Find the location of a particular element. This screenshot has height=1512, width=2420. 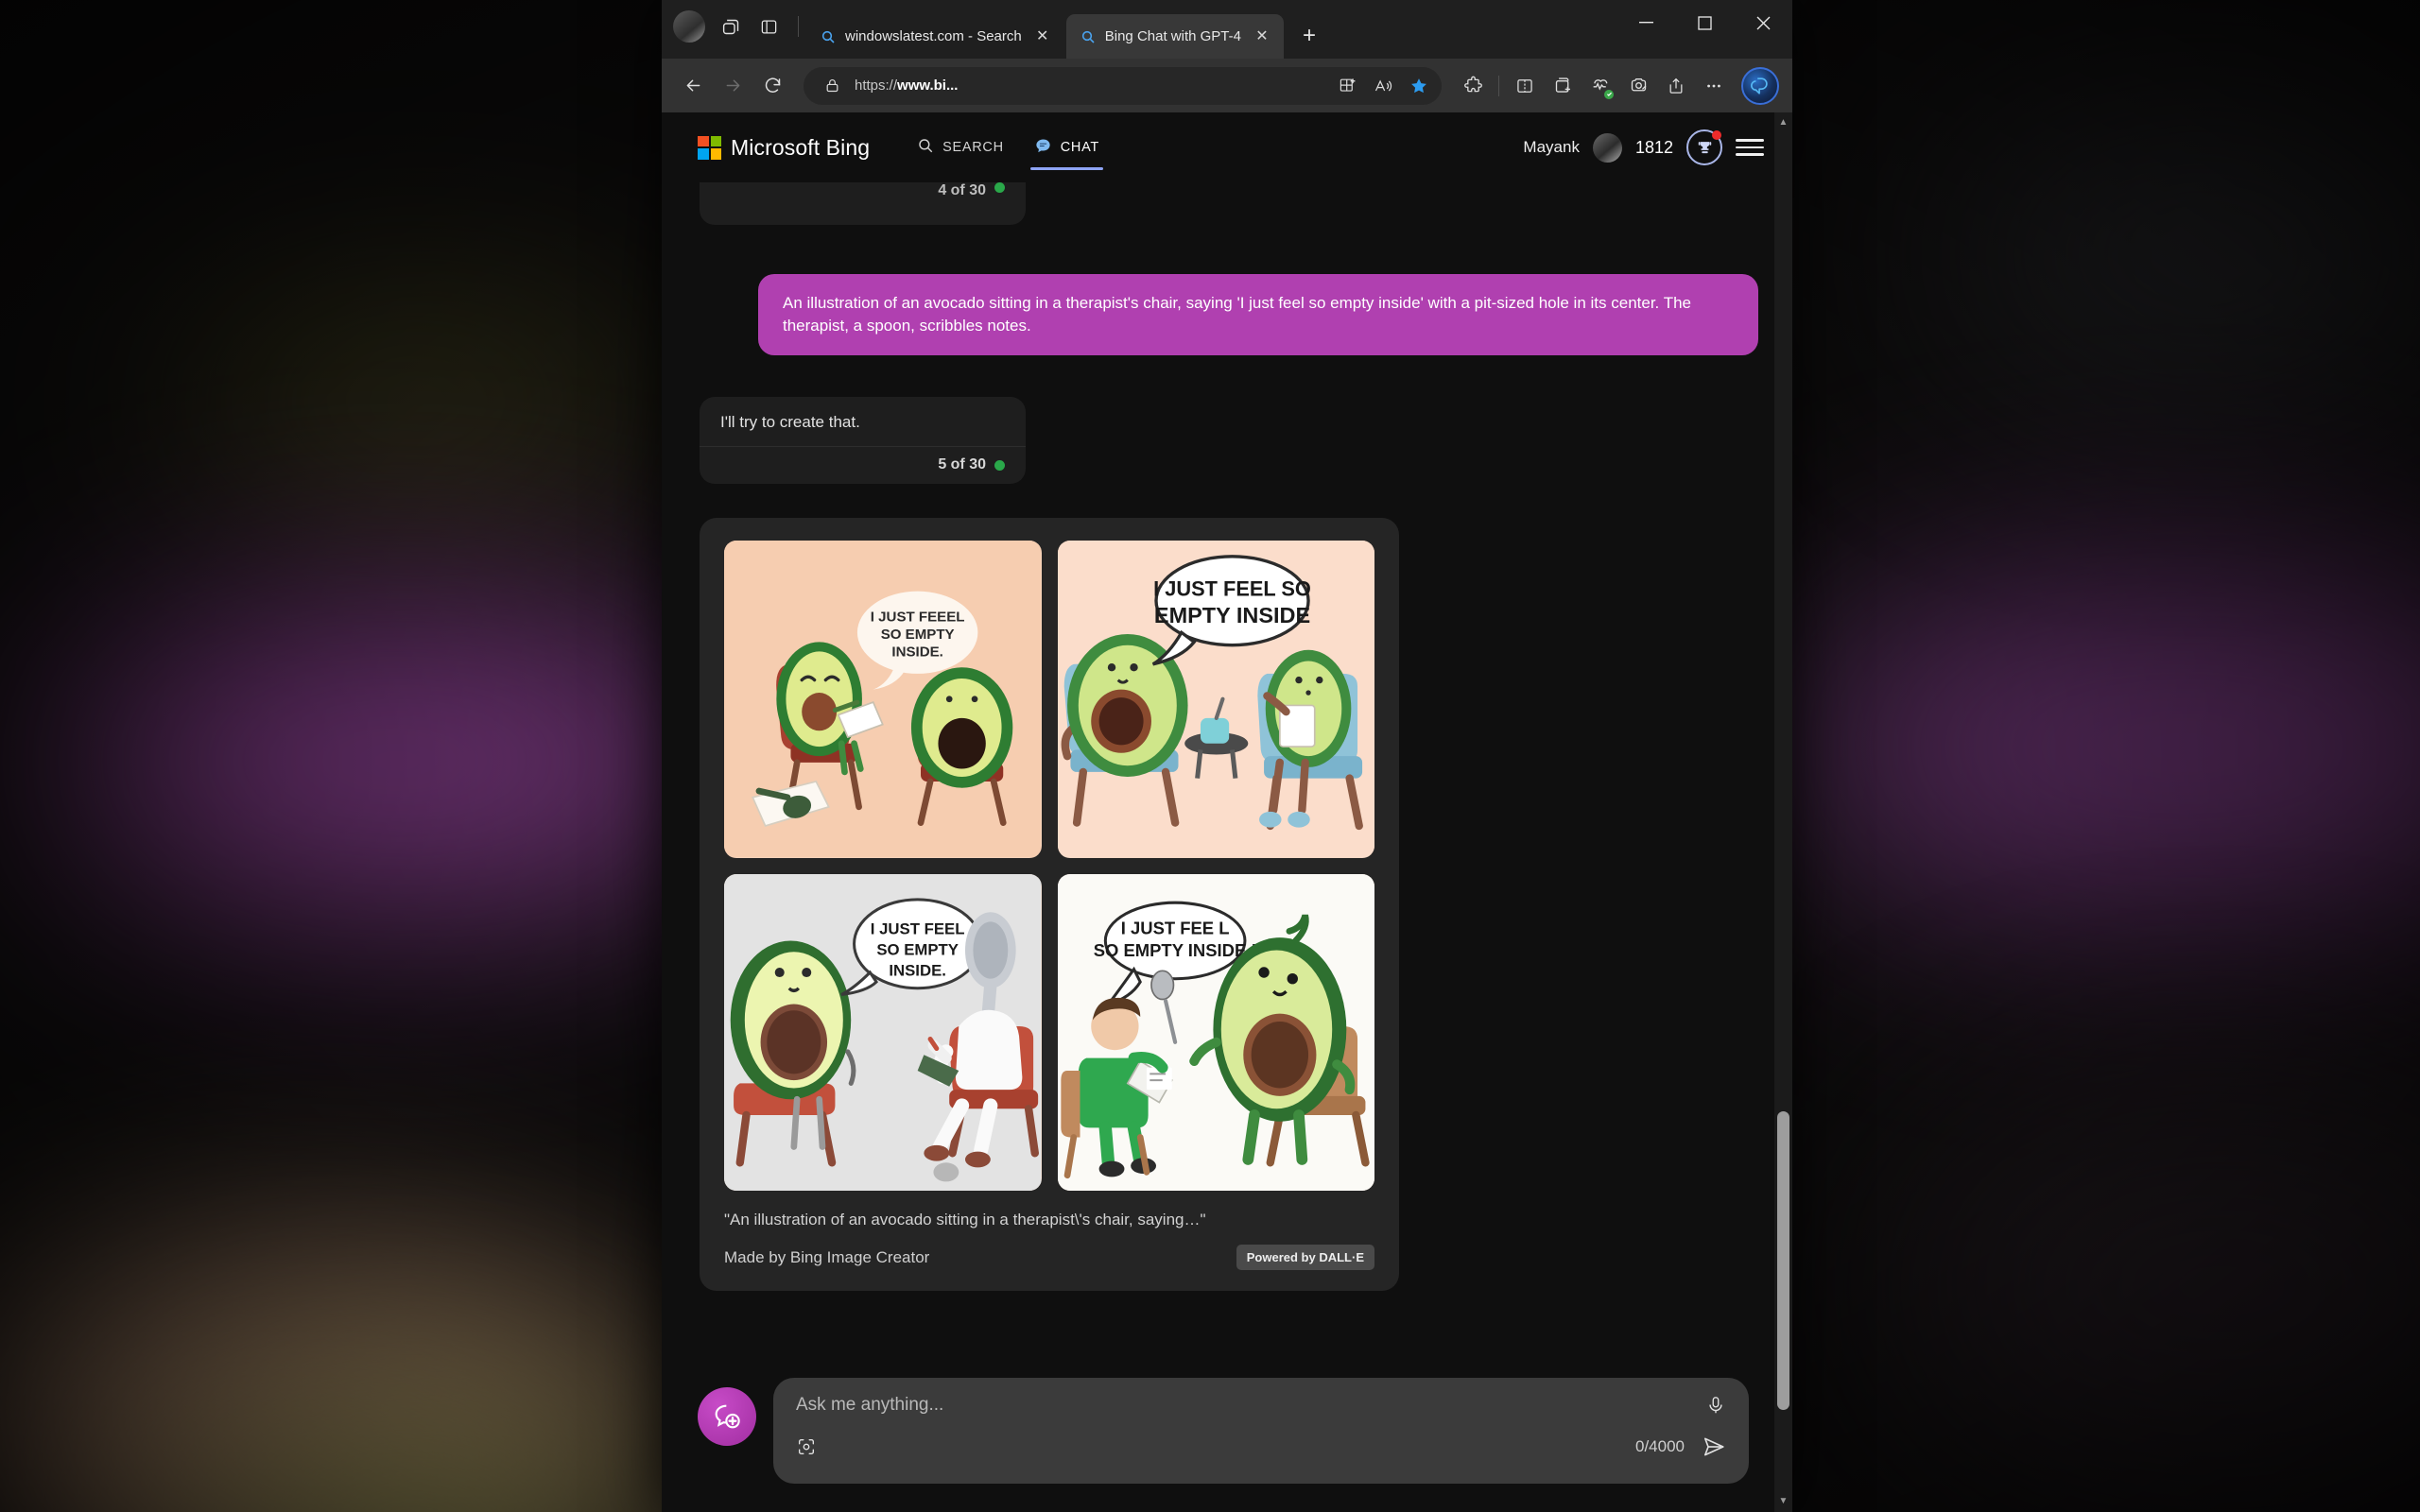

browser-tab-1: windowslatest.com - Search ✕ is located at coordinates (935, 36).